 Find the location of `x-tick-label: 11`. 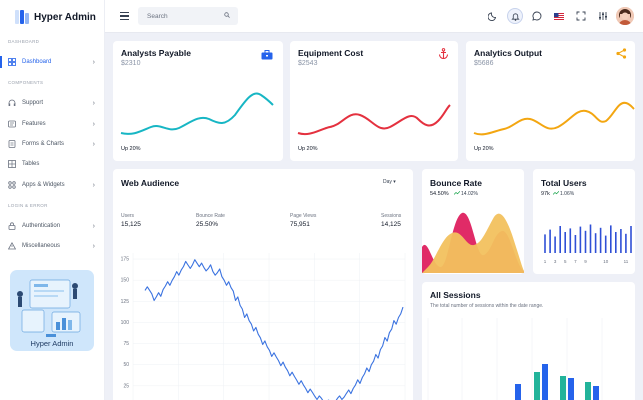

x-tick-label: 11 is located at coordinates (626, 261).